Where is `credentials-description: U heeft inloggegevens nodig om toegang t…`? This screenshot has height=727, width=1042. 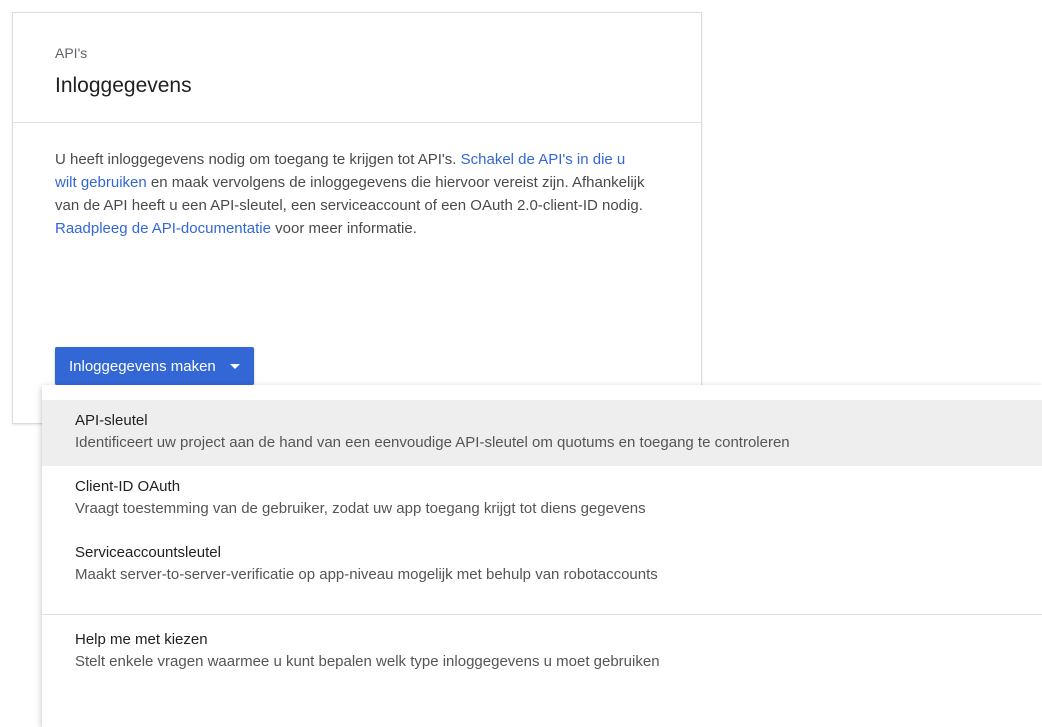
credentials-description: U heeft inloggegevens nodig om toegang t… is located at coordinates (350, 194).